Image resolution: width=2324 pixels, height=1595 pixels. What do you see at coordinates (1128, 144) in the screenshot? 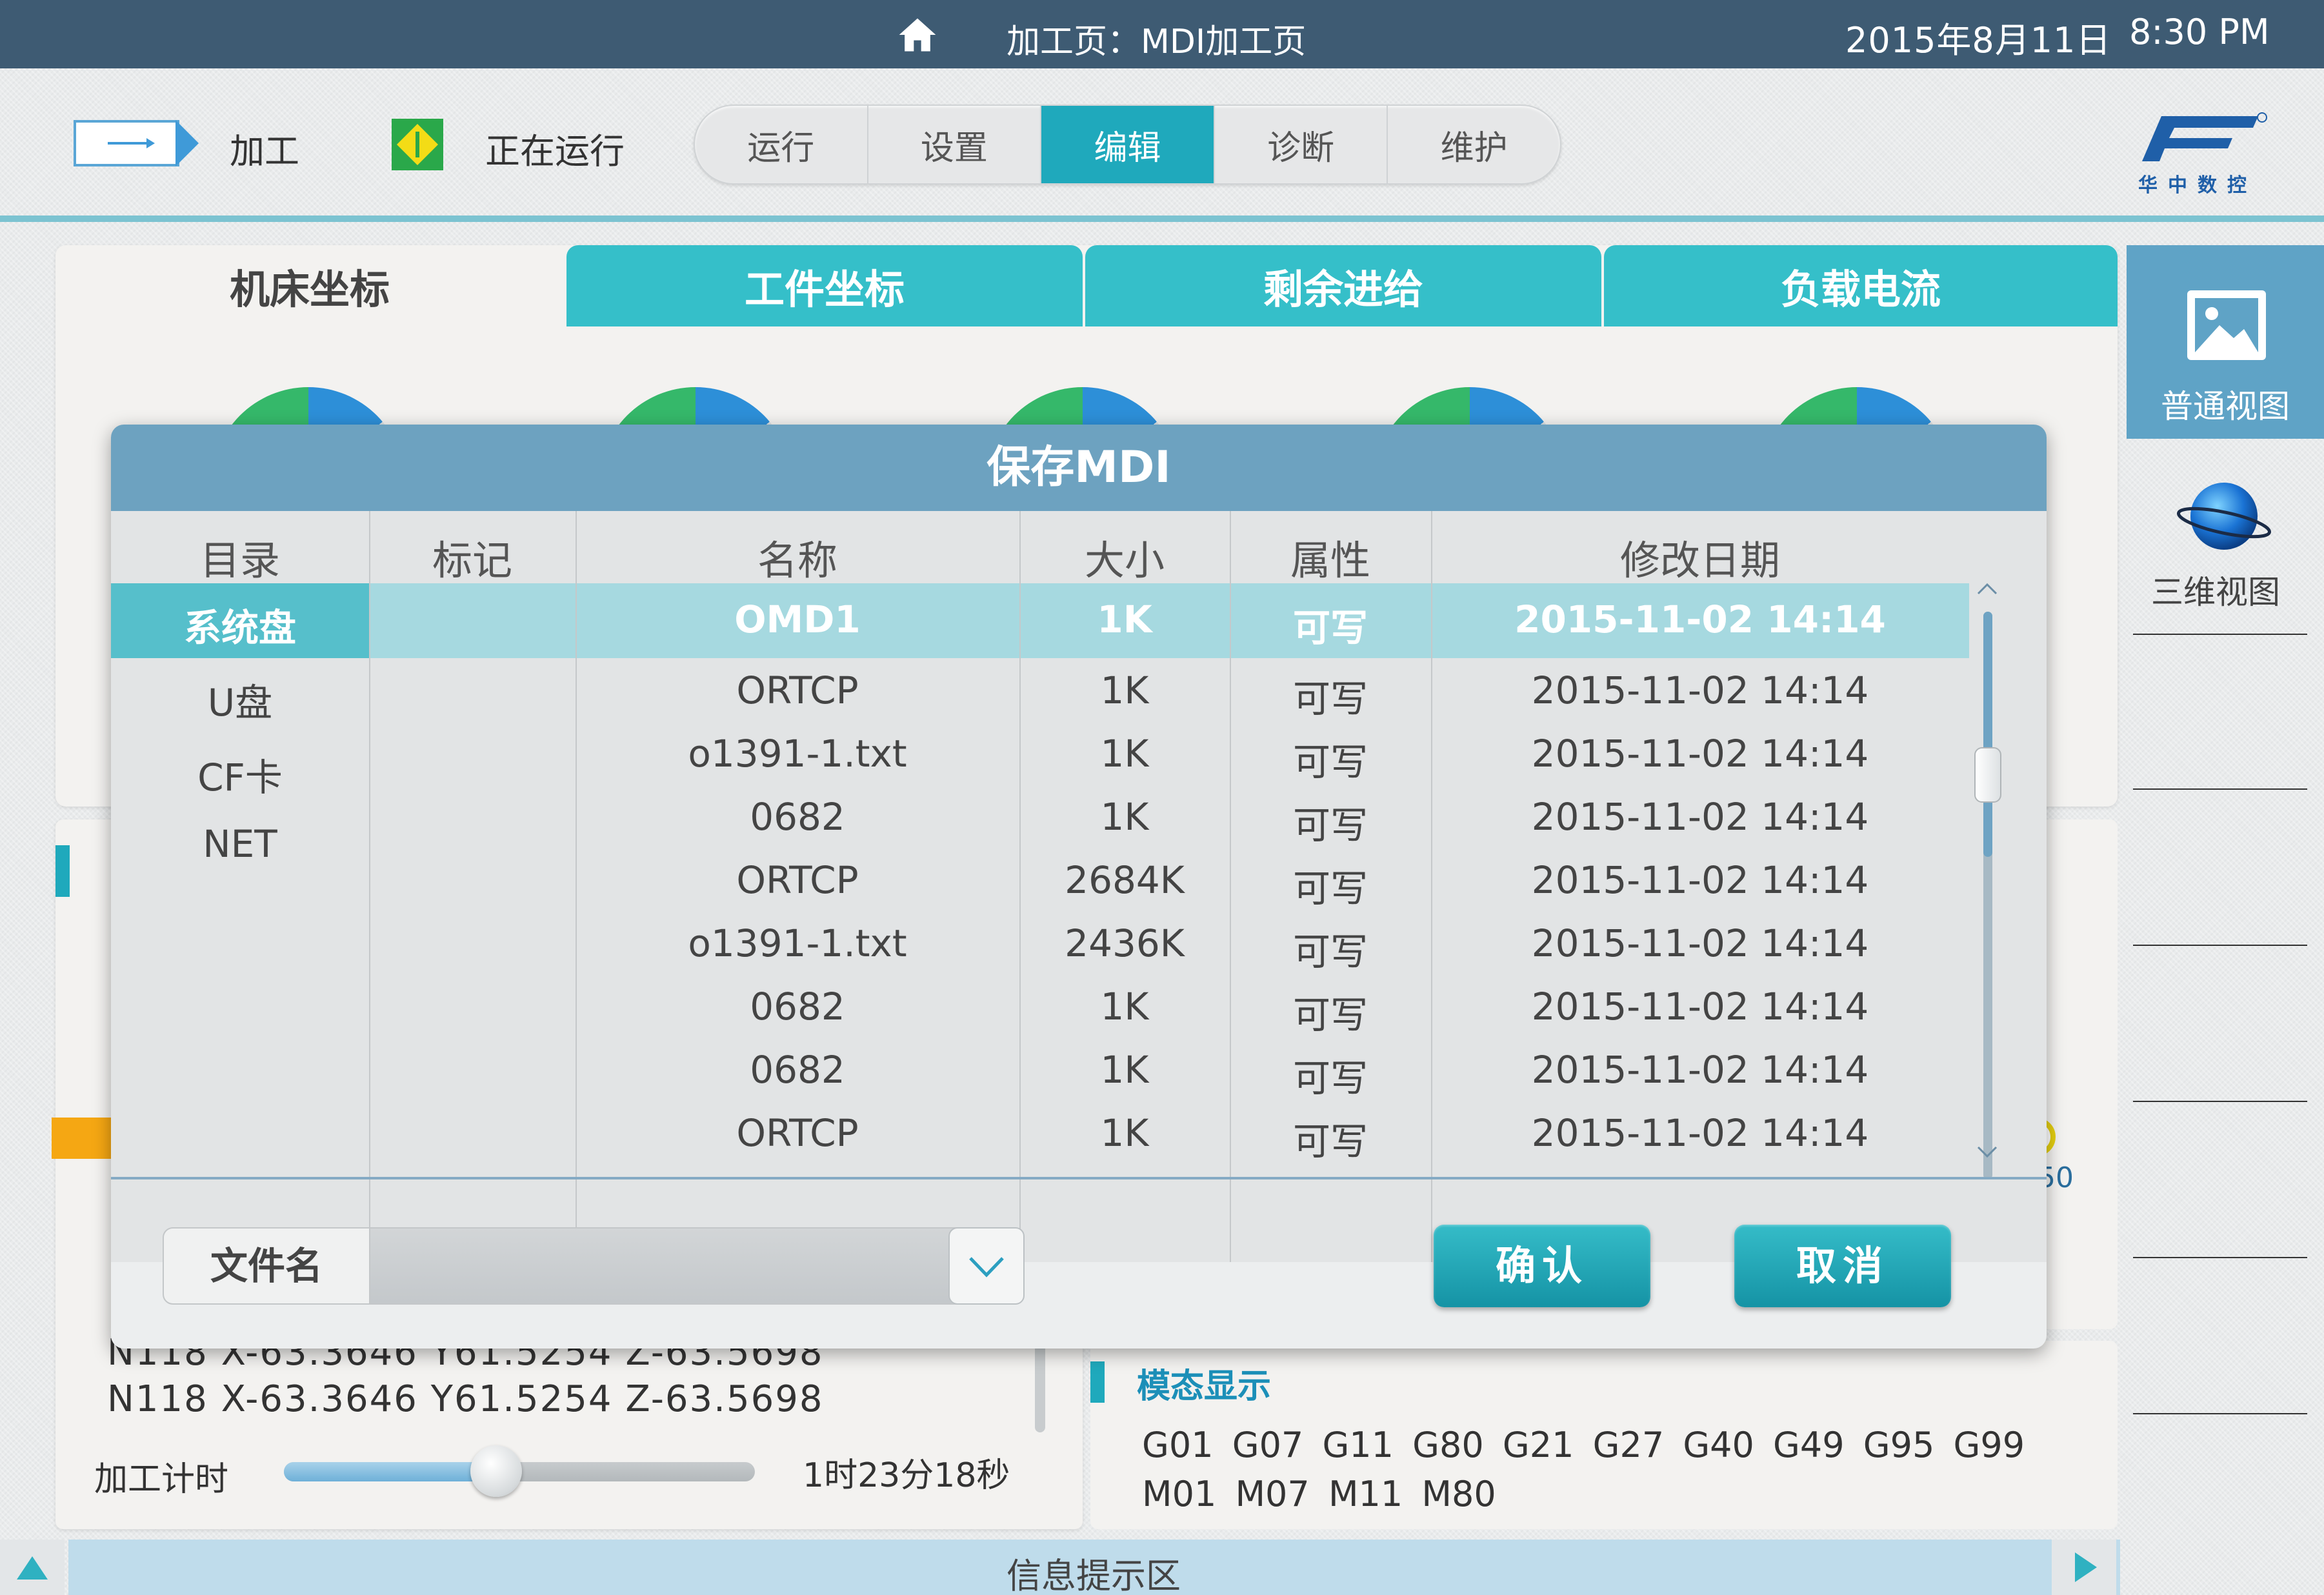
I see `tab-edit: 编辑` at bounding box center [1128, 144].